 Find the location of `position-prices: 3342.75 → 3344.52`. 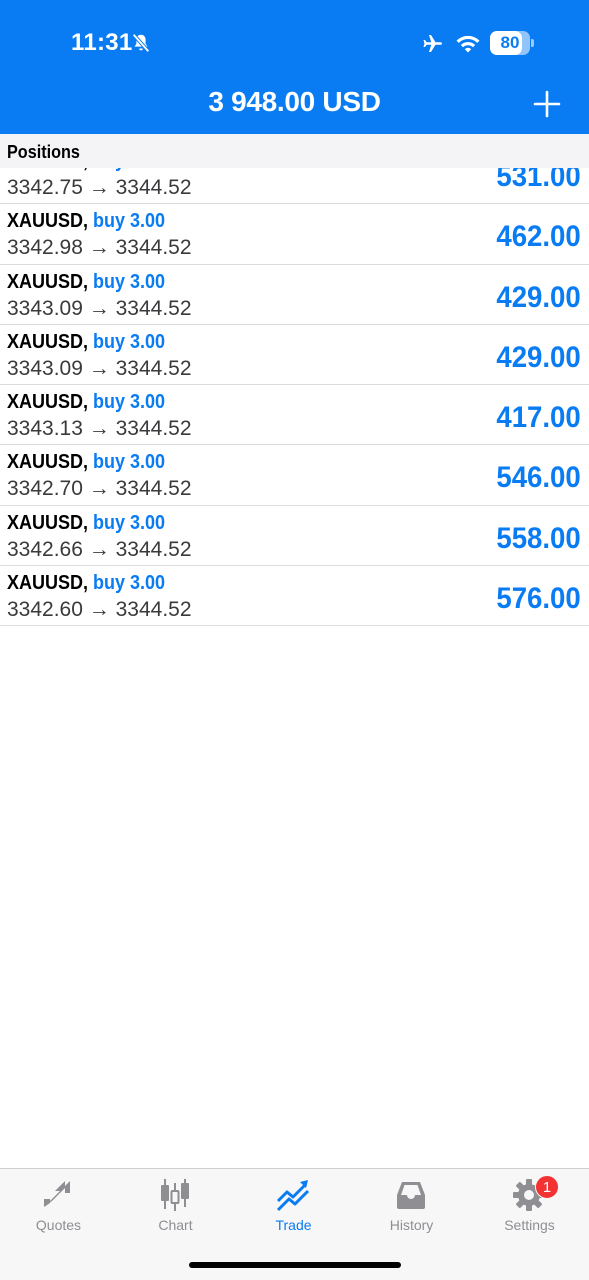

position-prices: 3342.75 → 3344.52 is located at coordinates (99, 188).